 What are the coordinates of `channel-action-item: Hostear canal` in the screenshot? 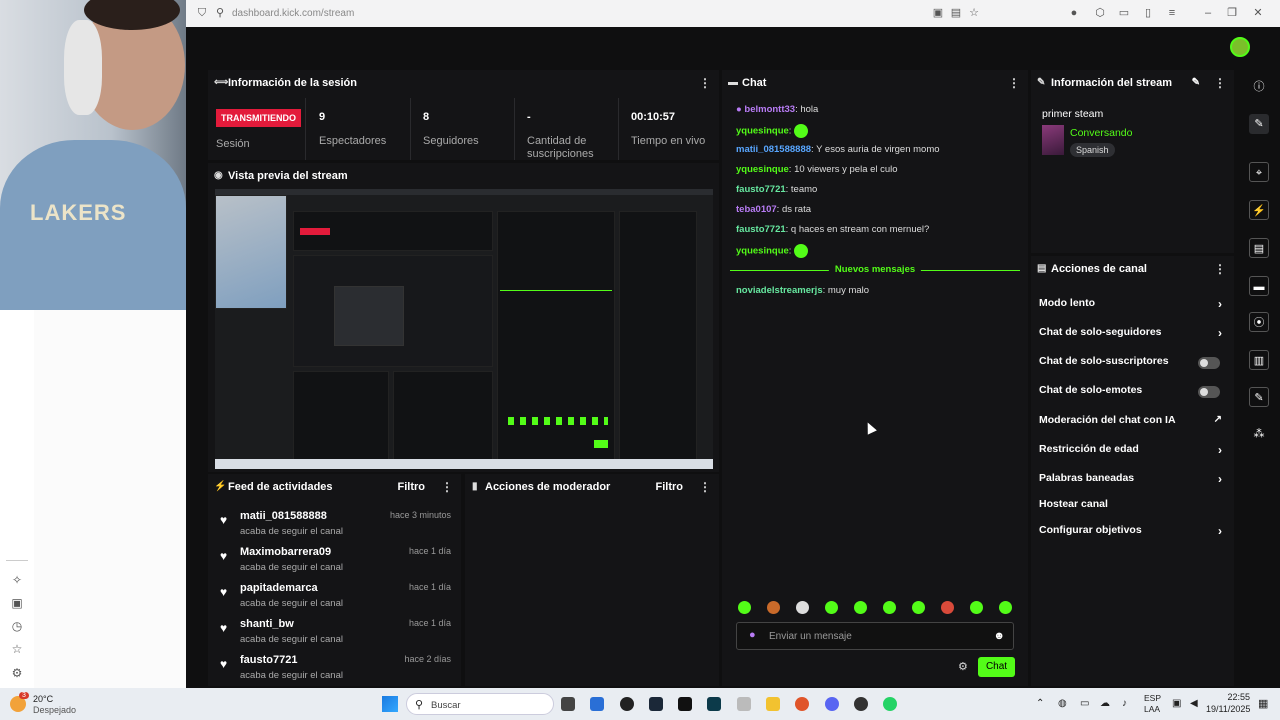 It's located at (1132, 507).